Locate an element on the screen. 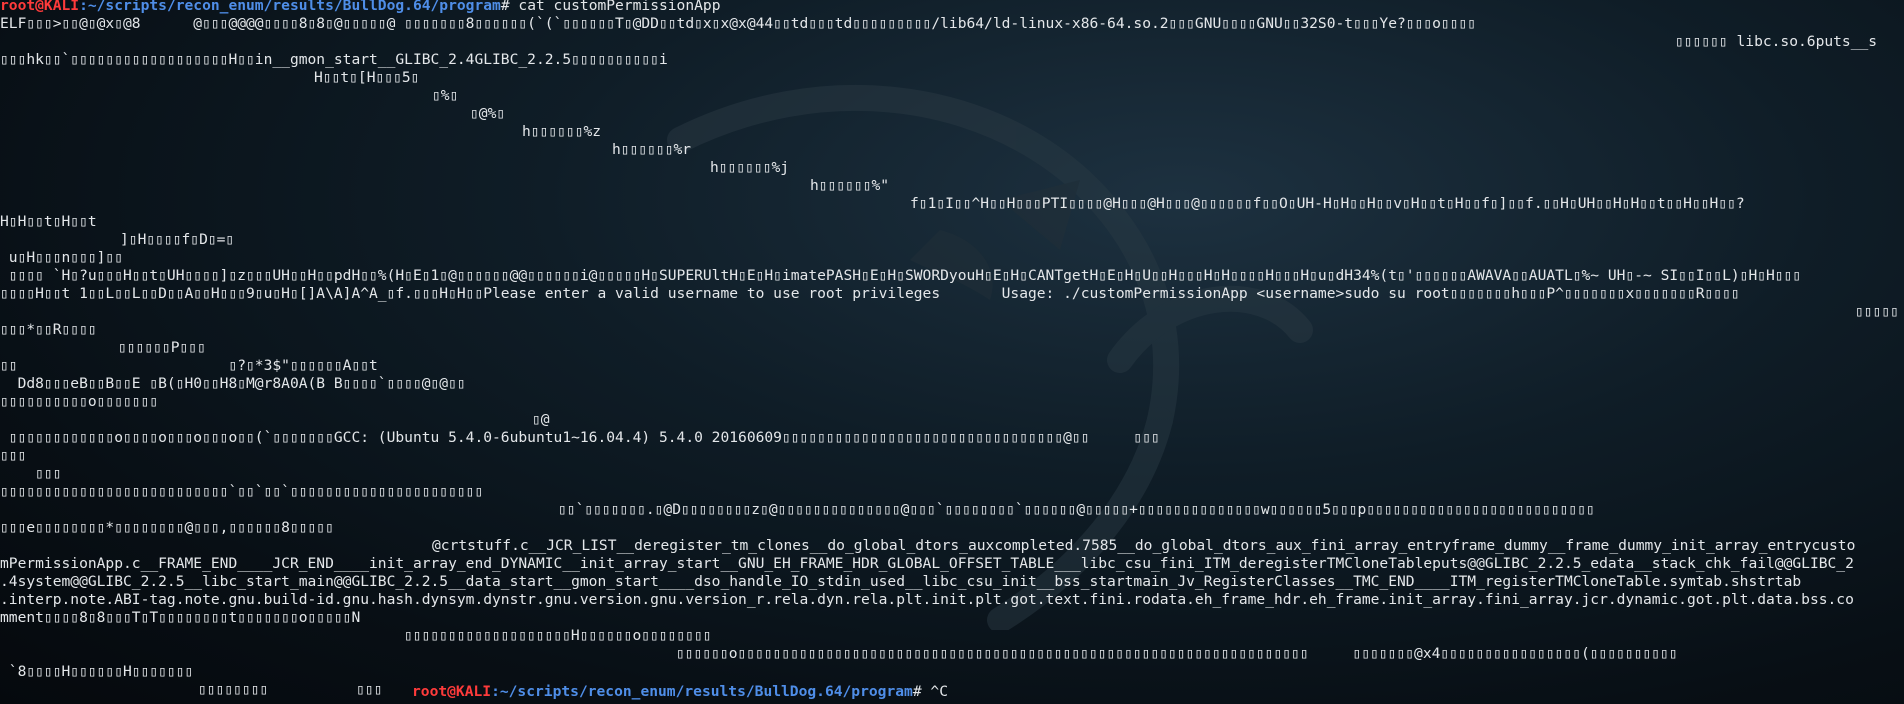  output-line: ▯▯▯▯▯▯P▯▯▯ is located at coordinates (162, 347).